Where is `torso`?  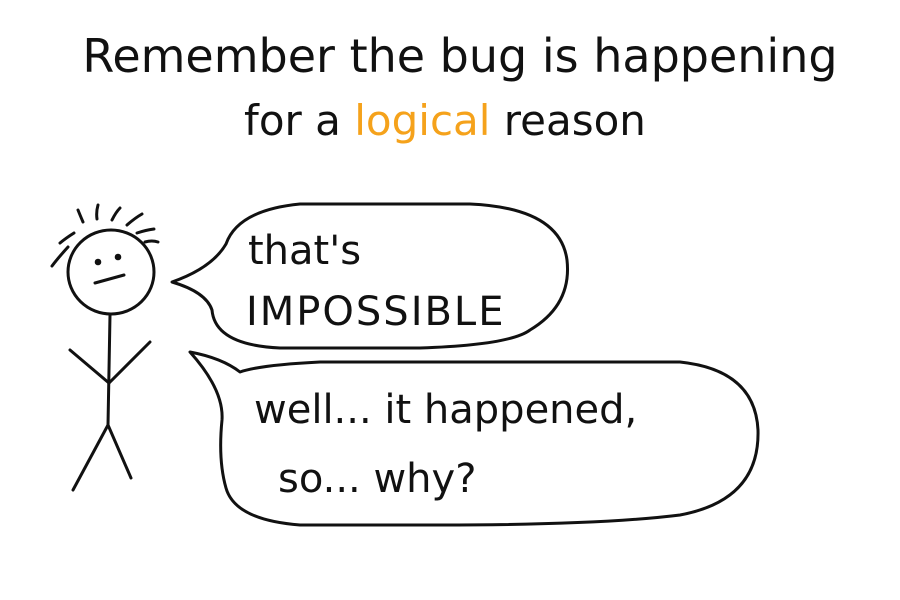 torso is located at coordinates (109, 370).